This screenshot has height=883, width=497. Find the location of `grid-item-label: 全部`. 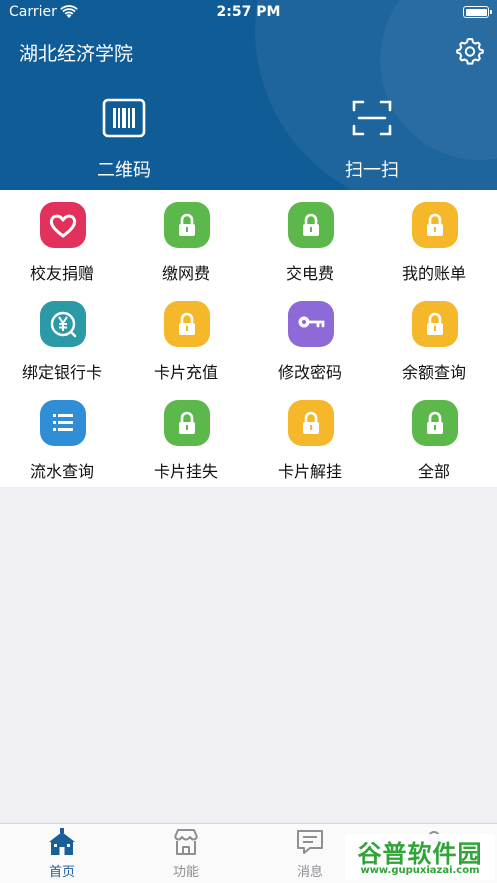

grid-item-label: 全部 is located at coordinates (433, 471).